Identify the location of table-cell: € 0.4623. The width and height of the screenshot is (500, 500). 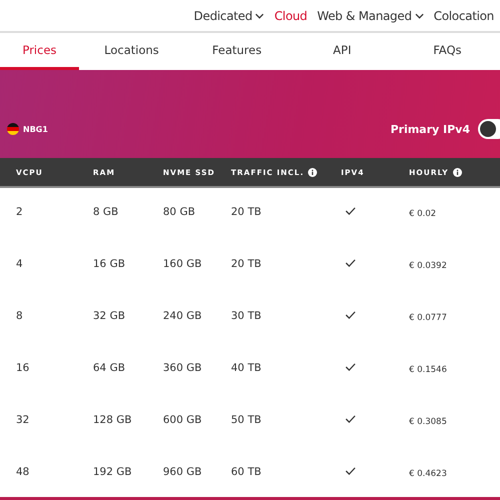
(428, 474).